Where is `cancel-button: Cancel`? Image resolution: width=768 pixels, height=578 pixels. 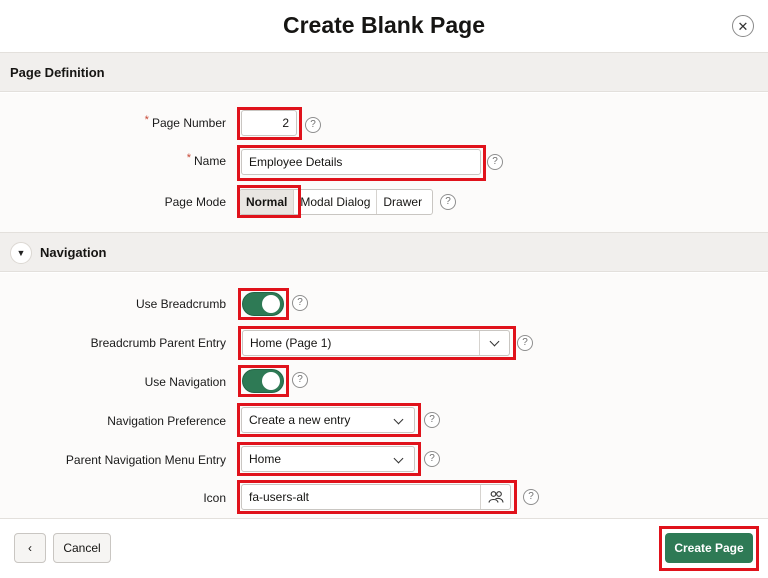 cancel-button: Cancel is located at coordinates (82, 548).